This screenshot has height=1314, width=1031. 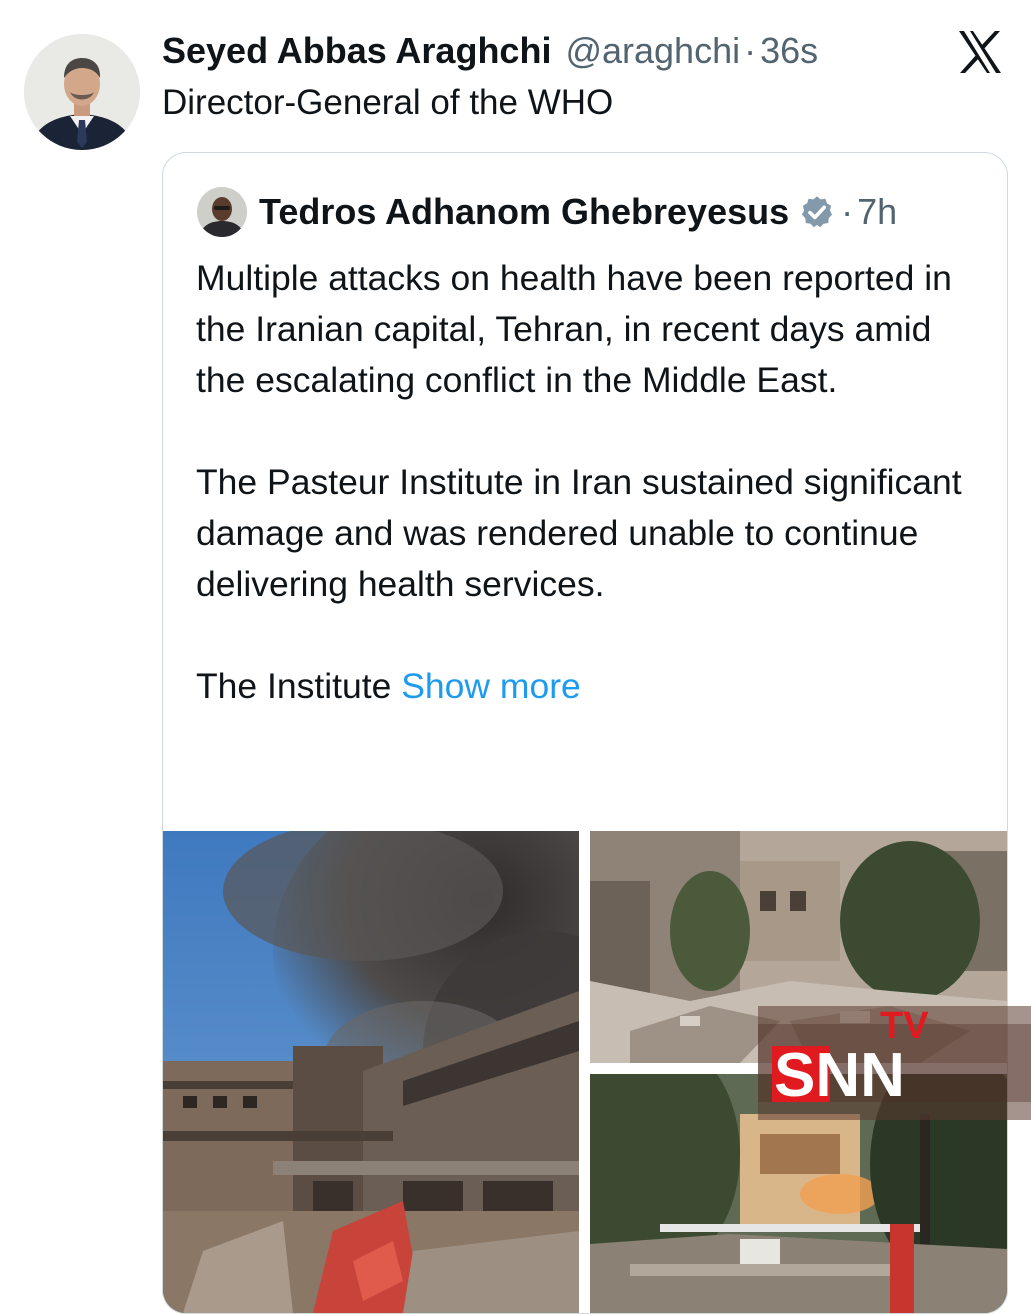 I want to click on quoted-paragraph-3: The Institute Show more, so click(x=586, y=686).